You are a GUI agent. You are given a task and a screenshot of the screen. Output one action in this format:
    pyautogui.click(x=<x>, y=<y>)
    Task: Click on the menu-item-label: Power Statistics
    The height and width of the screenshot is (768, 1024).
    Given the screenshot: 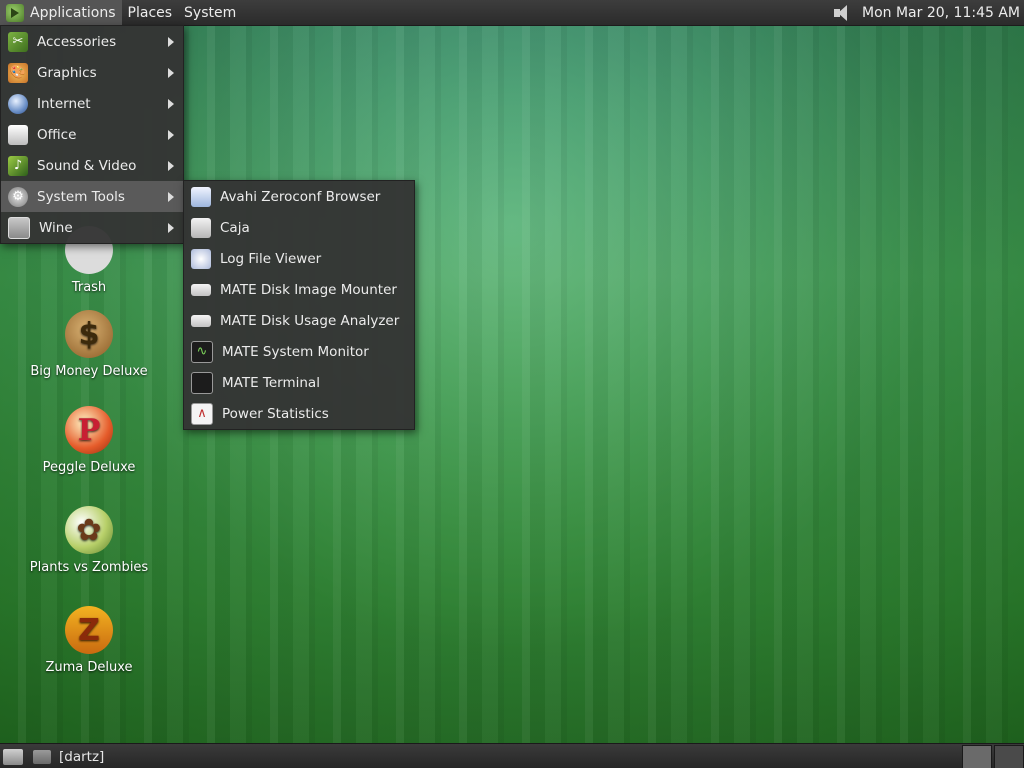 What is the action you would take?
    pyautogui.click(x=275, y=413)
    